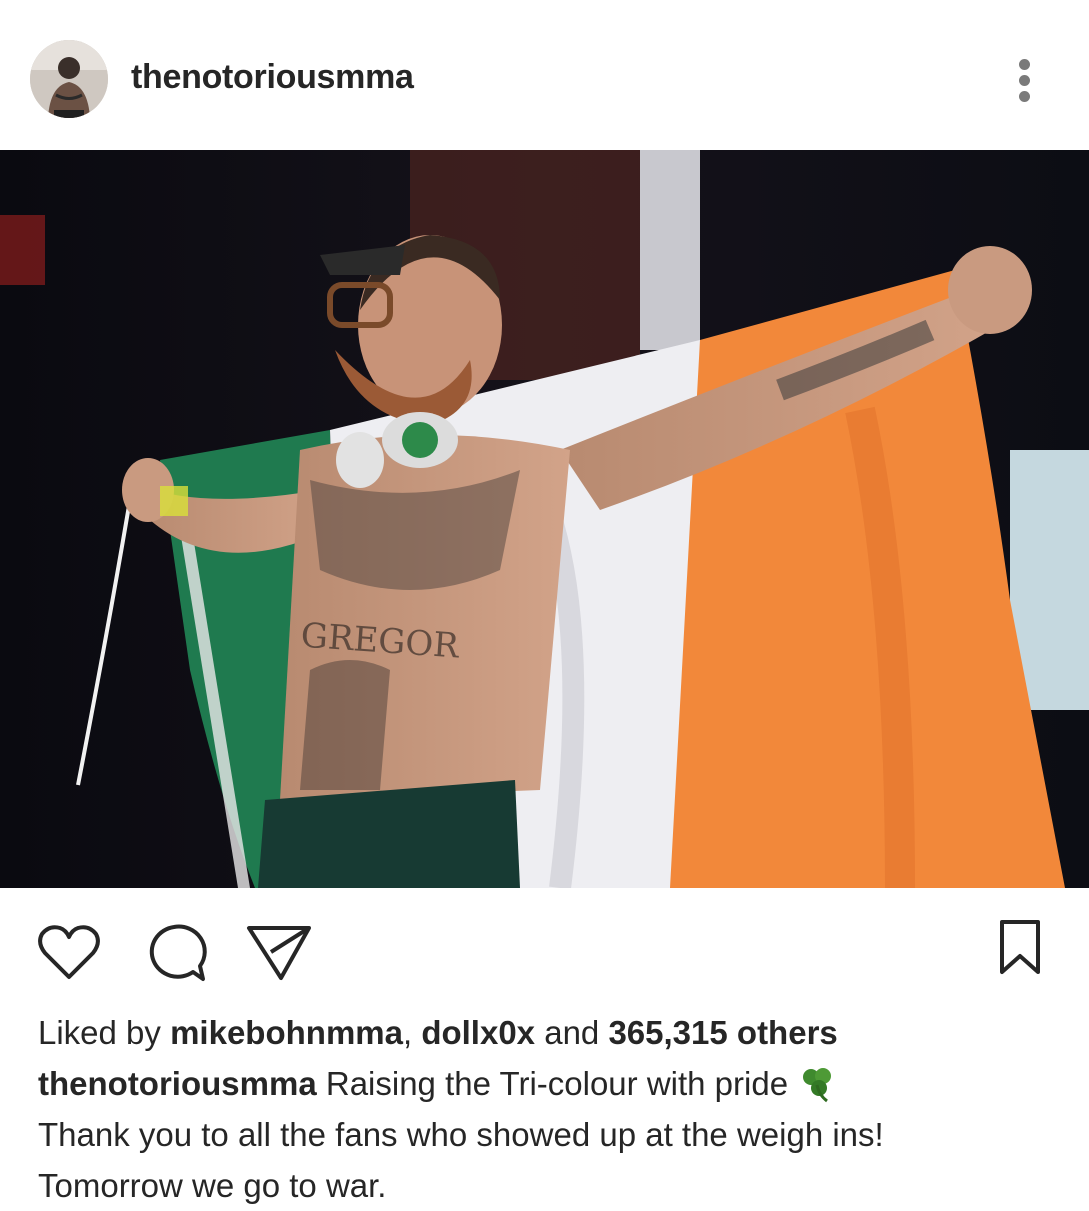  I want to click on action-bar, so click(544, 943).